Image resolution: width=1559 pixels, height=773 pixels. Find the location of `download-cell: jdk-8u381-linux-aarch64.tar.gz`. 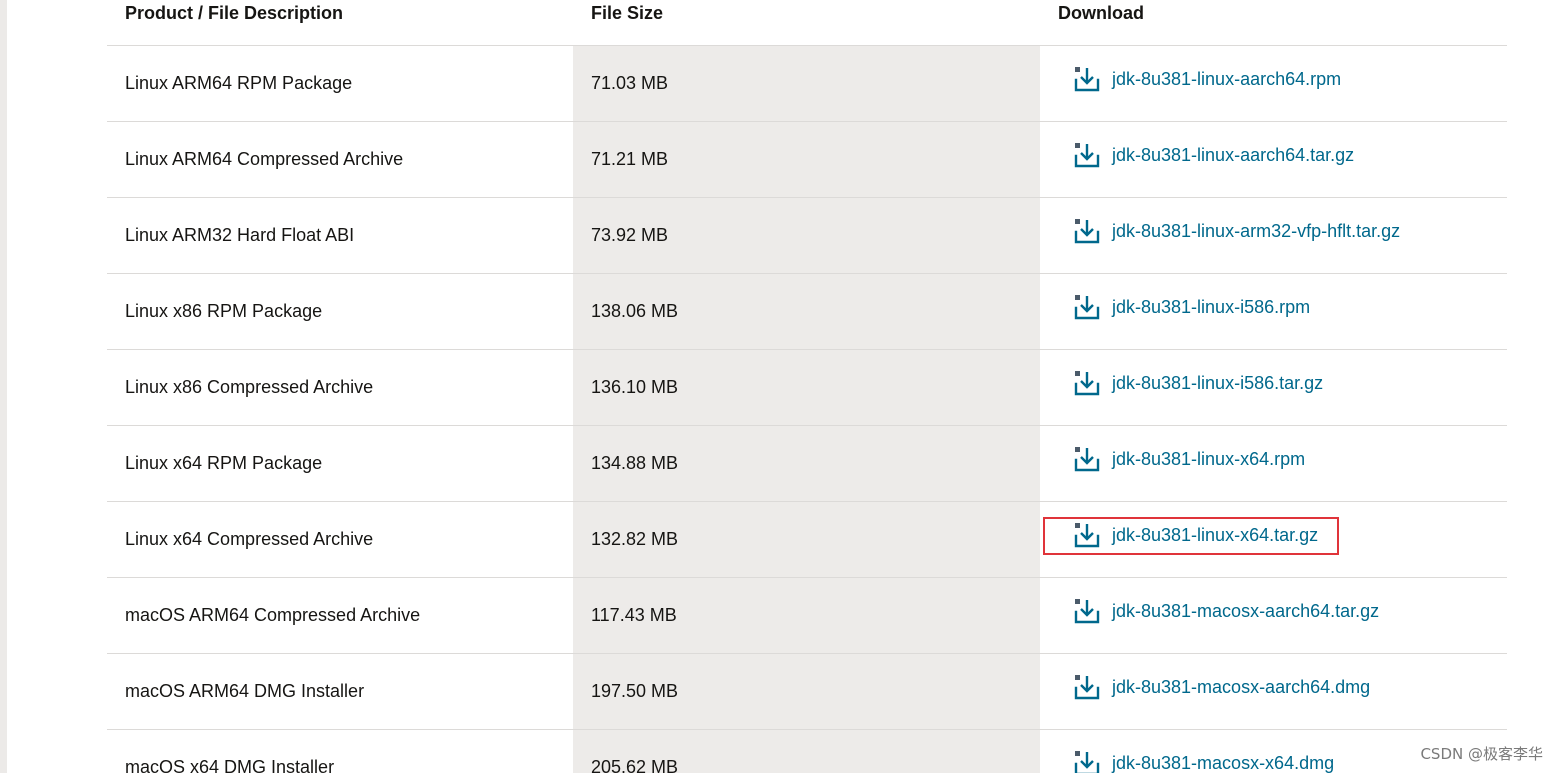

download-cell: jdk-8u381-linux-aarch64.tar.gz is located at coordinates (1273, 159).